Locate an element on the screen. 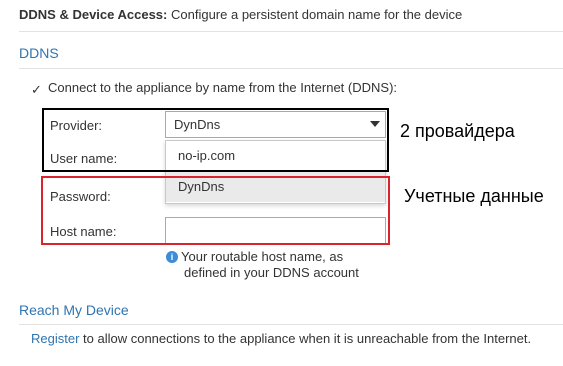 The width and height of the screenshot is (563, 366). providers-highlight-box is located at coordinates (215, 140).